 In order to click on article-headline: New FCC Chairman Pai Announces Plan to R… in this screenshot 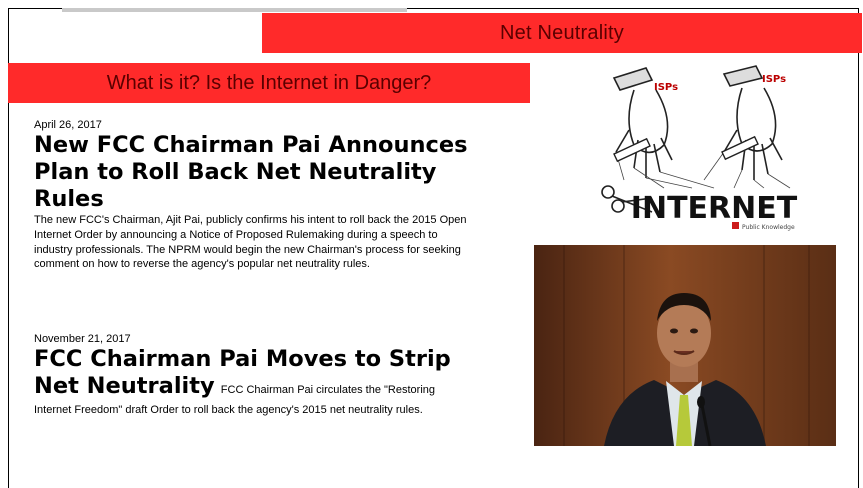, I will do `click(251, 172)`.